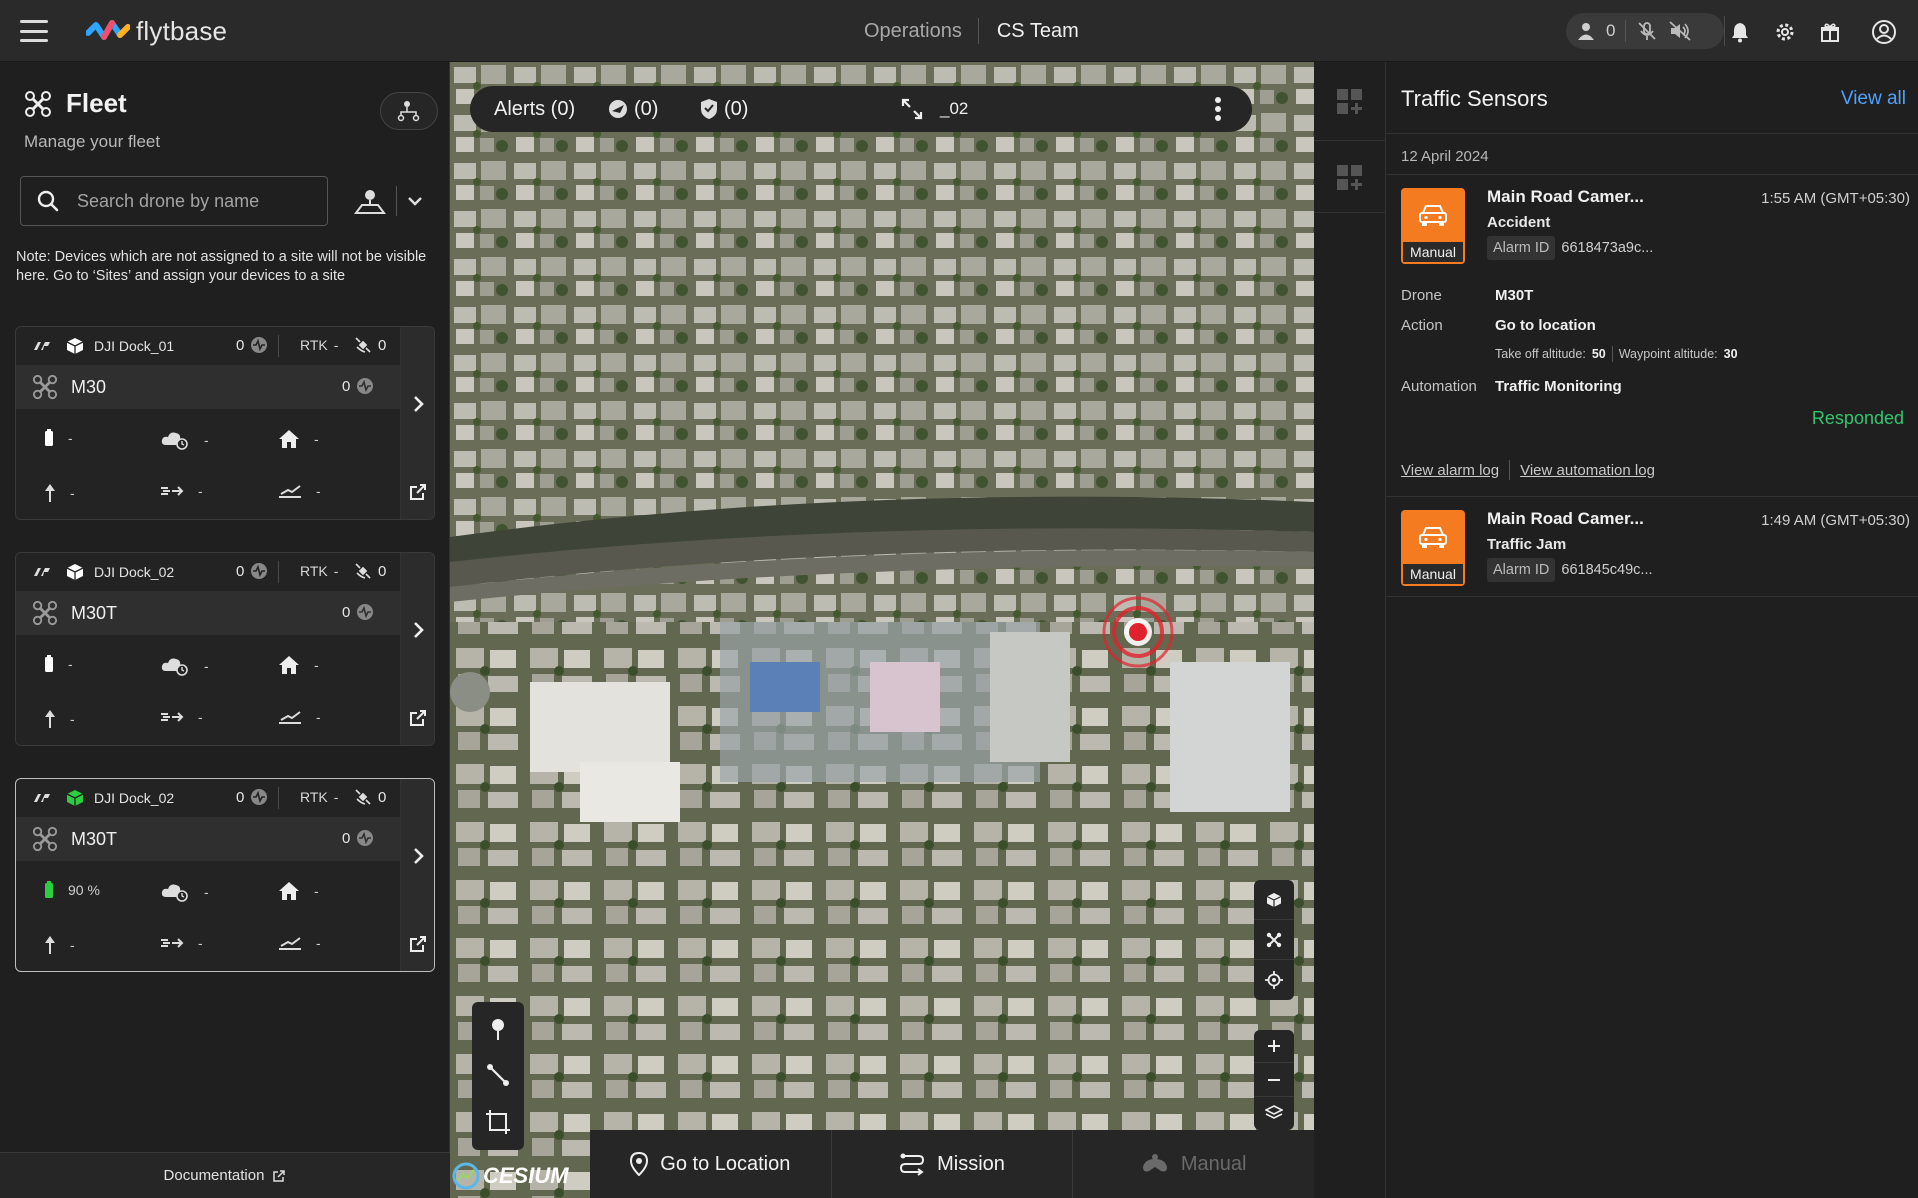 This screenshot has height=1198, width=1918. I want to click on alarm-date: 12 April 2024, so click(1445, 156).